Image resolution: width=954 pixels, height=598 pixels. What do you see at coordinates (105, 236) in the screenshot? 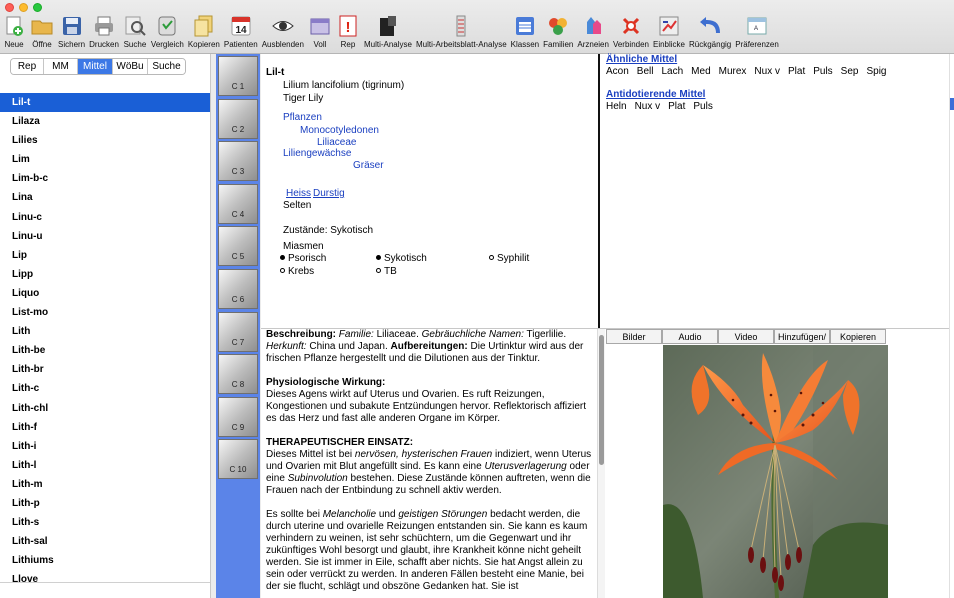
I see `remedy-list-item: Linu-u` at bounding box center [105, 236].